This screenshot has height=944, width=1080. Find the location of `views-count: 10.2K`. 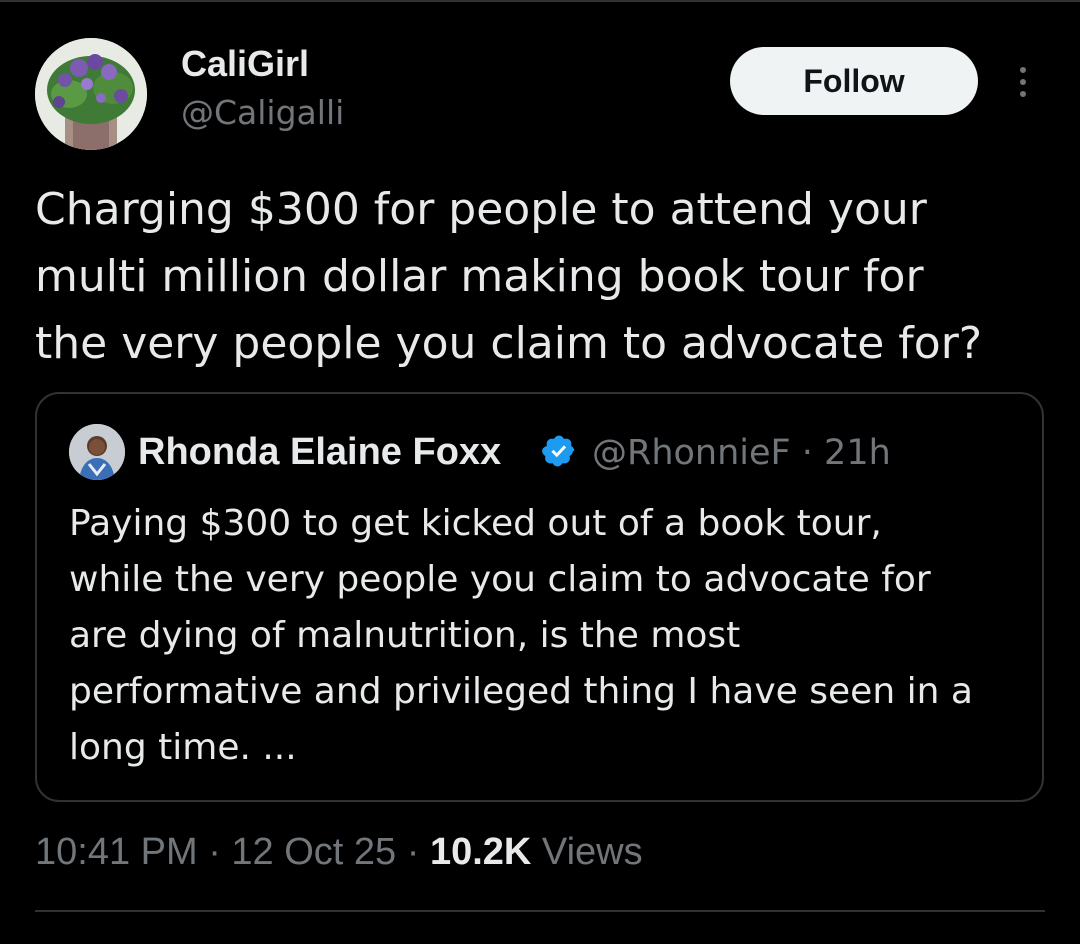

views-count: 10.2K is located at coordinates (480, 852).